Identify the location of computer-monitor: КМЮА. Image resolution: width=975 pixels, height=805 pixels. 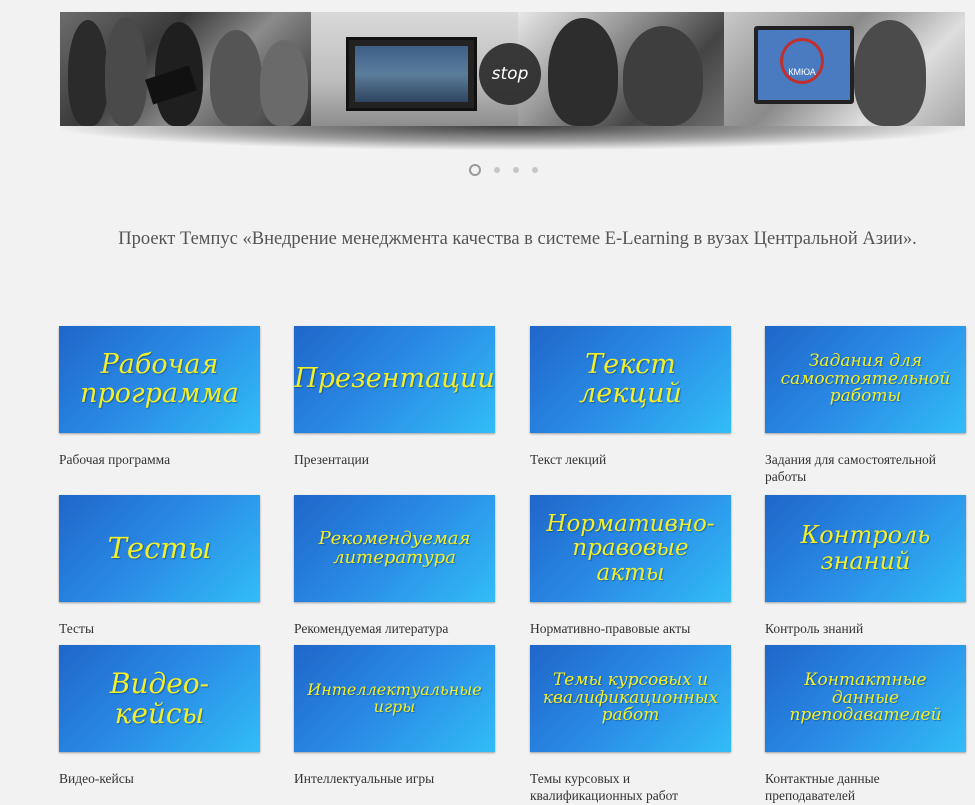
(804, 65).